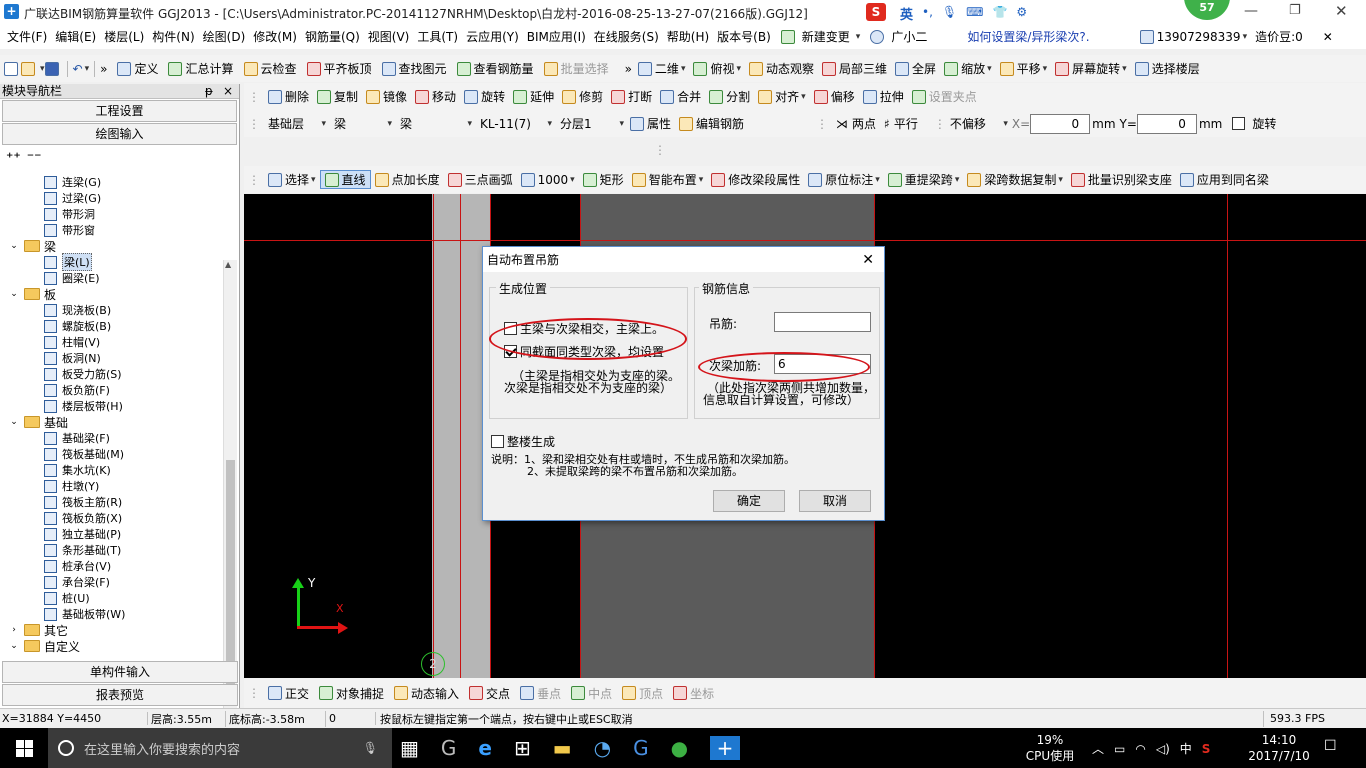 The width and height of the screenshot is (1366, 768). What do you see at coordinates (915, 68) in the screenshot?
I see `toolbar-button: 全屏` at bounding box center [915, 68].